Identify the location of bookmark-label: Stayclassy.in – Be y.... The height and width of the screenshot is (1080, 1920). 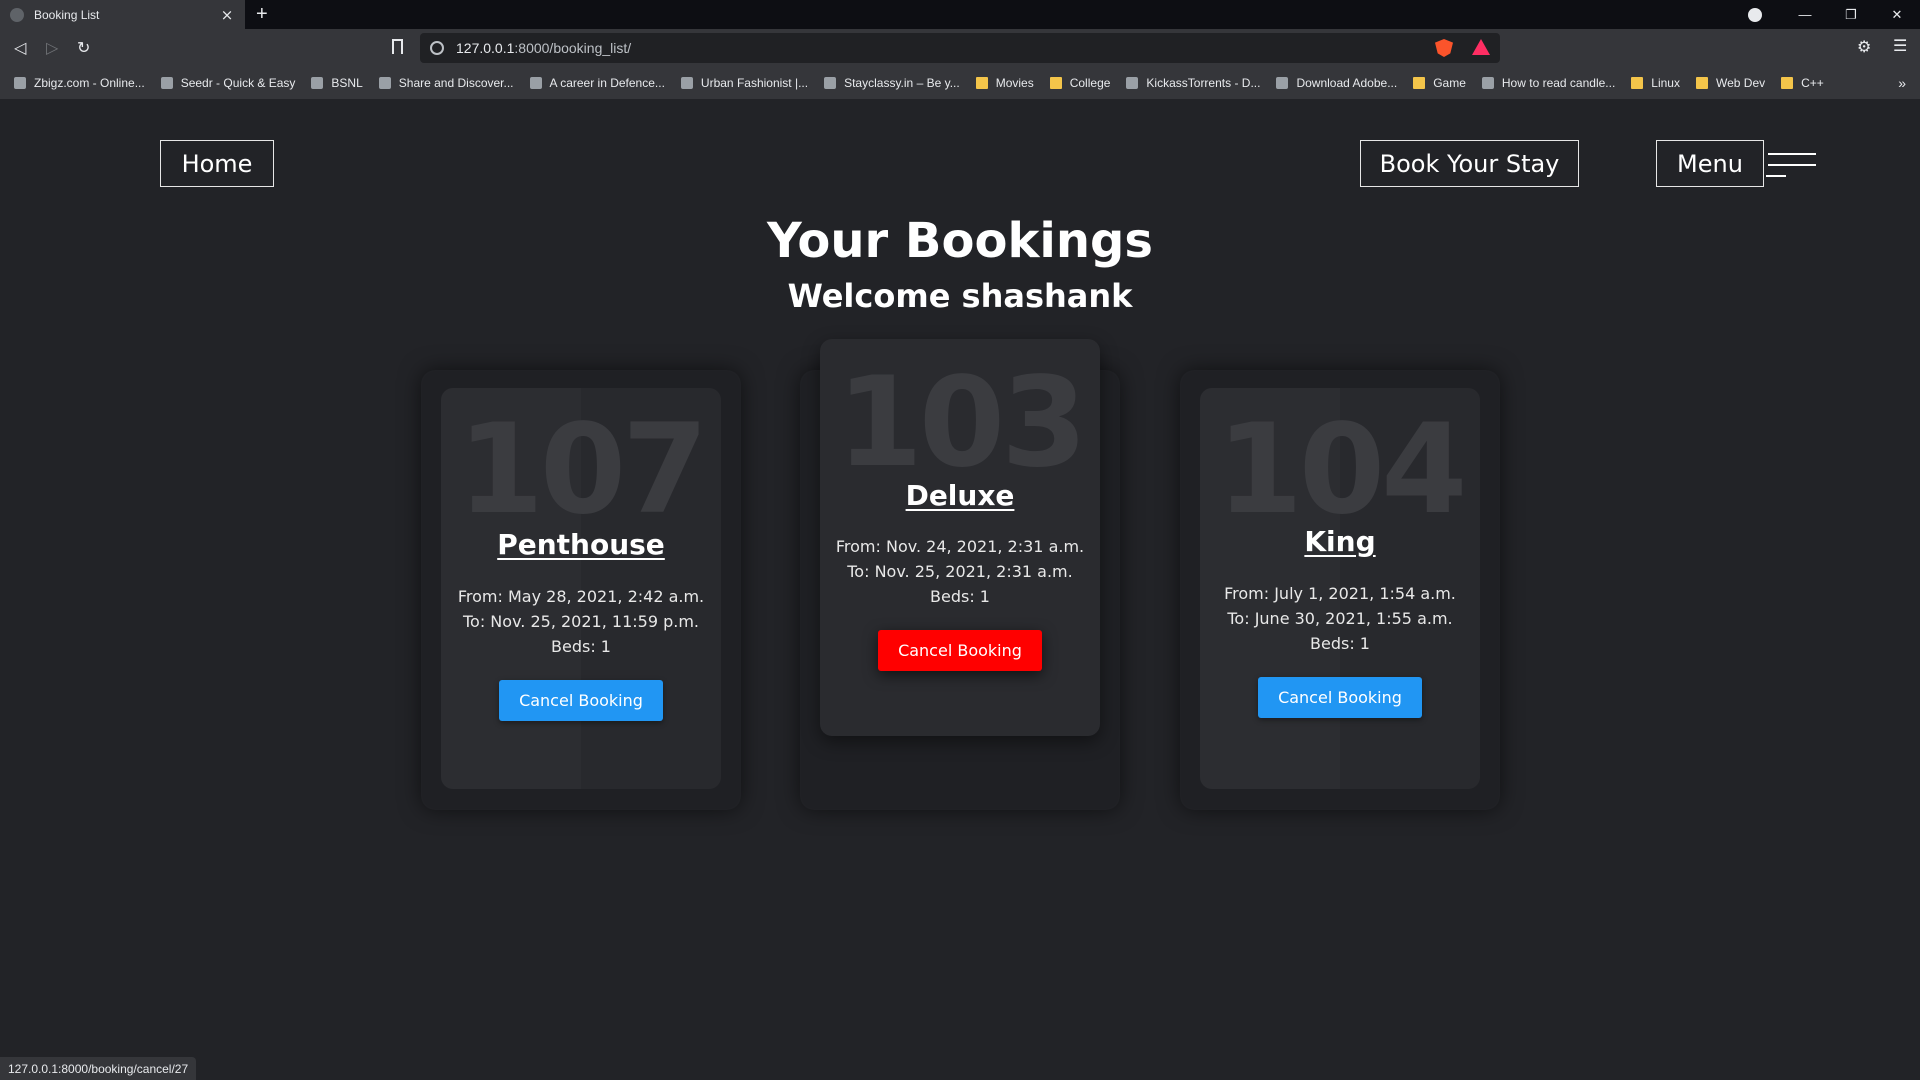
(902, 83).